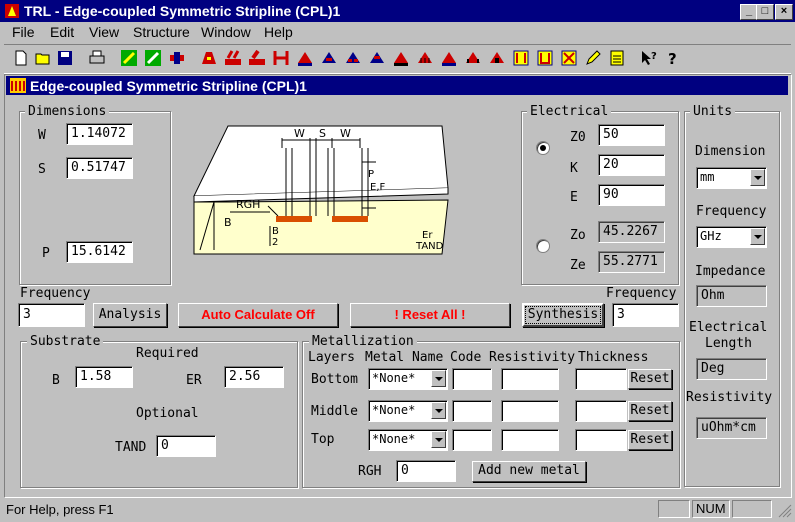 The width and height of the screenshot is (795, 522). What do you see at coordinates (186, 446) in the screenshot?
I see `tand-field: 0` at bounding box center [186, 446].